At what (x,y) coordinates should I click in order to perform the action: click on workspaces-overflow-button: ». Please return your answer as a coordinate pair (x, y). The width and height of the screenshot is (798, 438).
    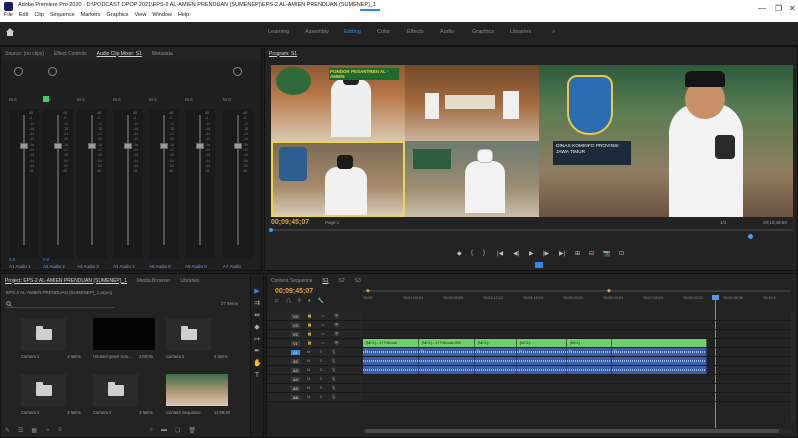
    Looking at the image, I should click on (553, 32).